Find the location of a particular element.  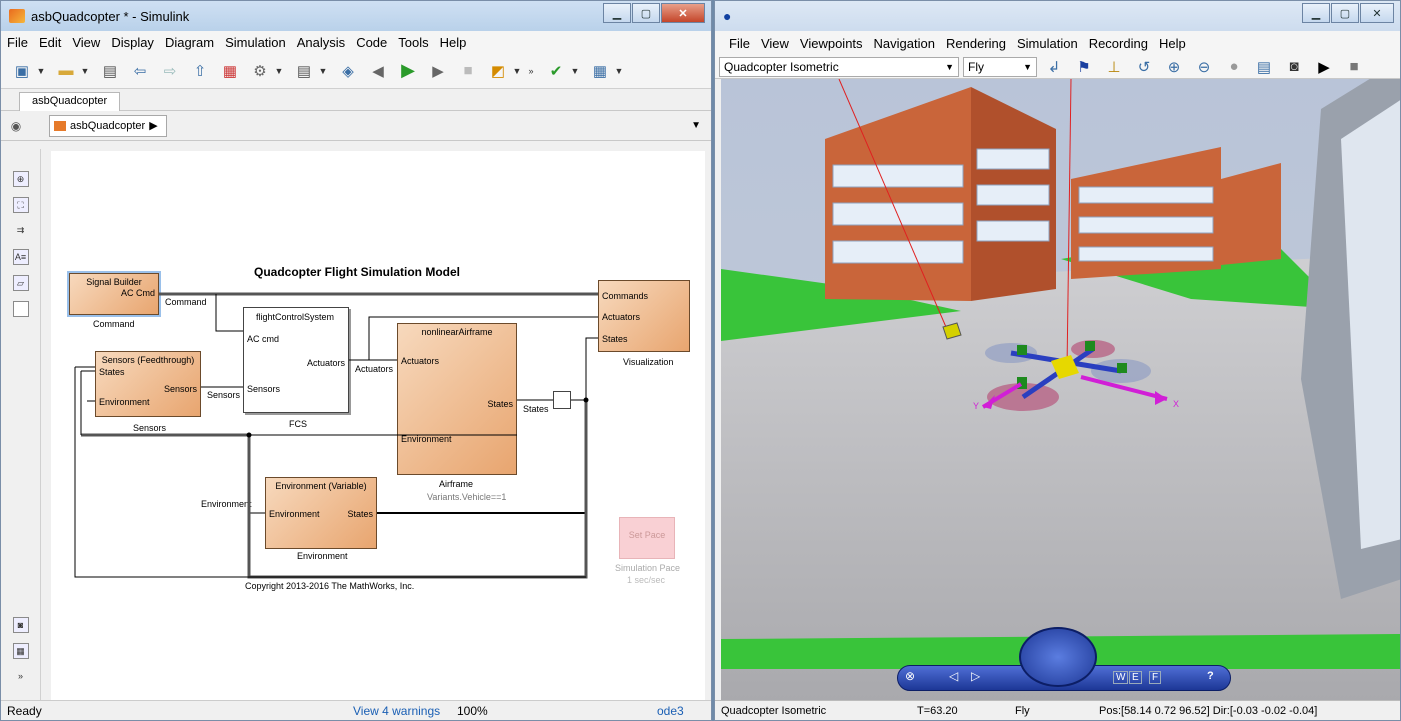

nav-key-f: F is located at coordinates (1155, 677).